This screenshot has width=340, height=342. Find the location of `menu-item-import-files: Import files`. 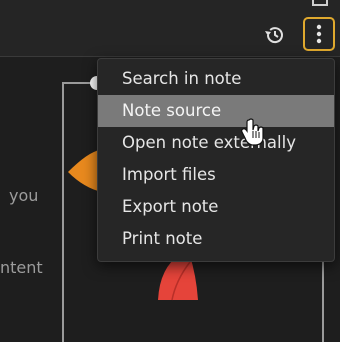

menu-item-import-files: Import files is located at coordinates (216, 175).